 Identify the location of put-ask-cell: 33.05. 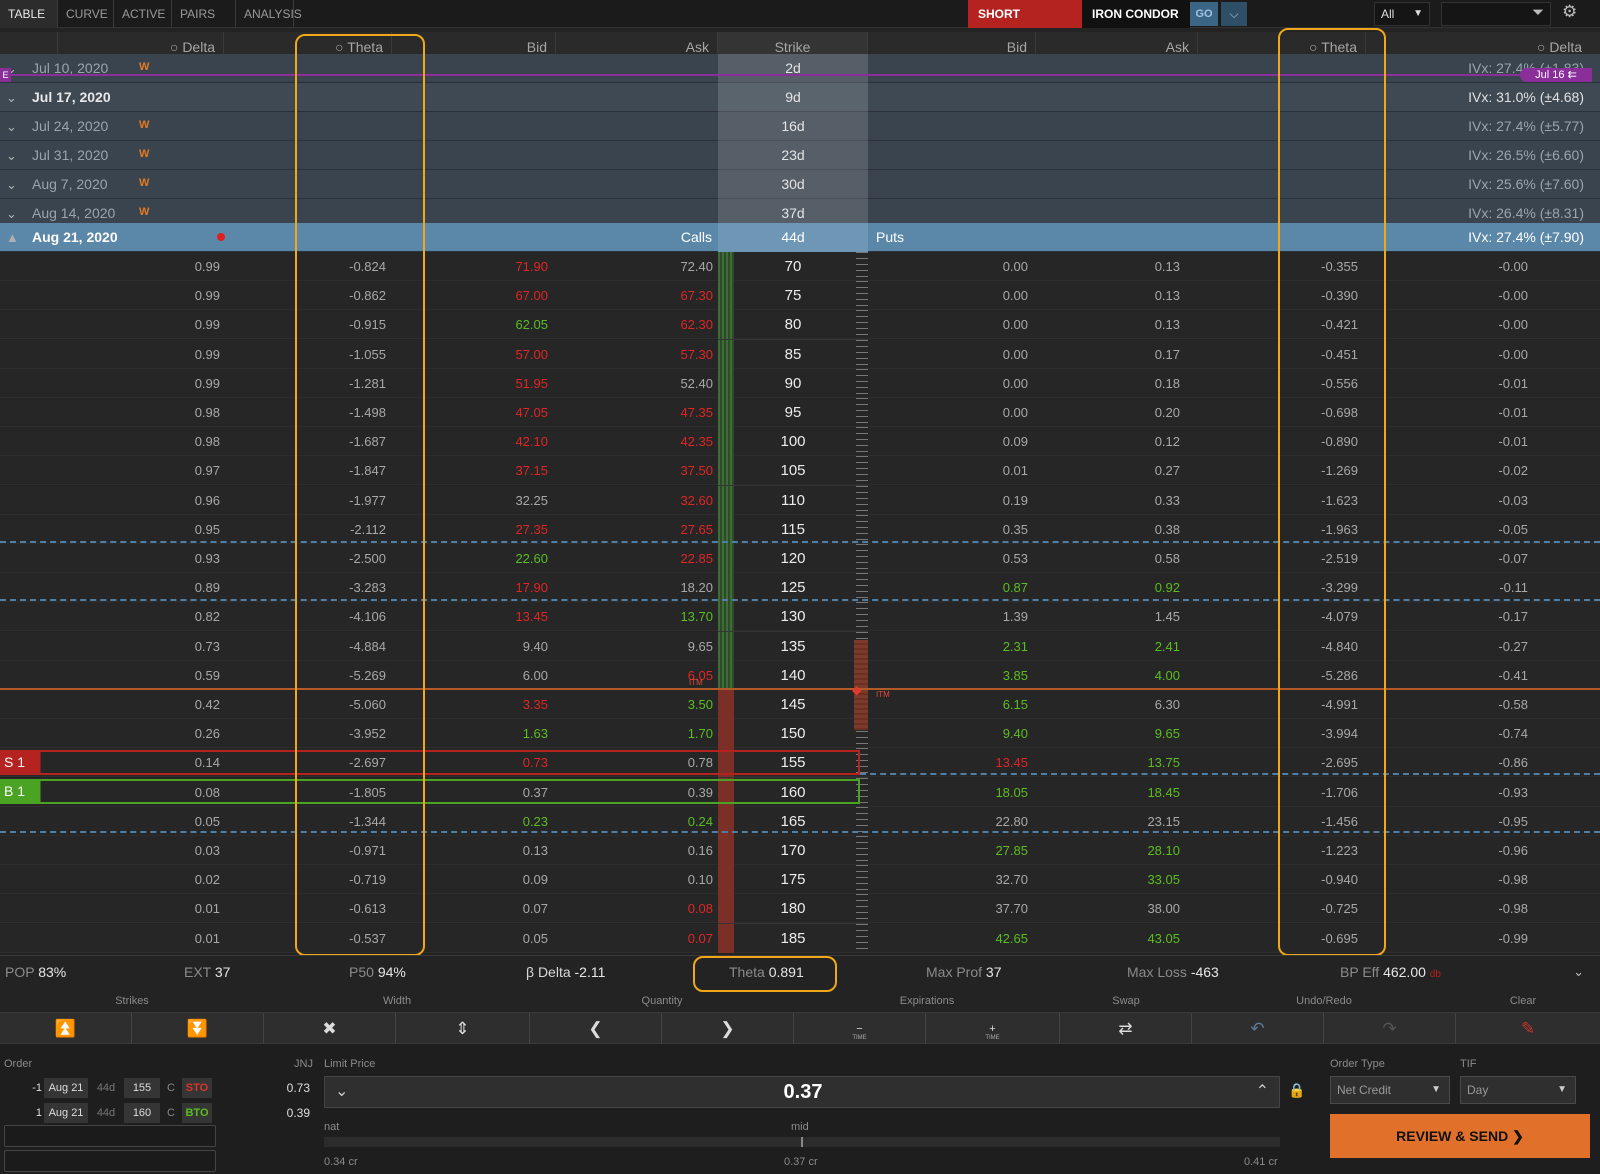
(1130, 879).